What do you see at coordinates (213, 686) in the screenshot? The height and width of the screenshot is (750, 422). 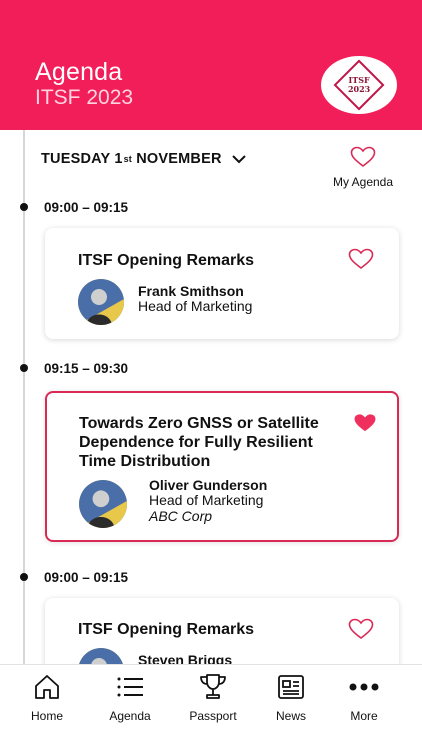 I see `trophy-icon` at bounding box center [213, 686].